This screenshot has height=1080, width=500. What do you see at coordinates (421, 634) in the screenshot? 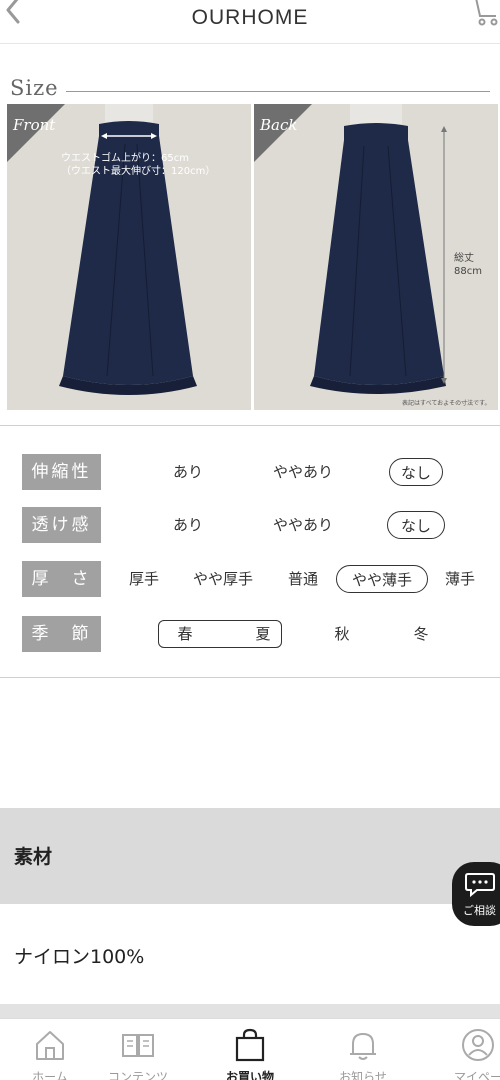
I see `option: 冬` at bounding box center [421, 634].